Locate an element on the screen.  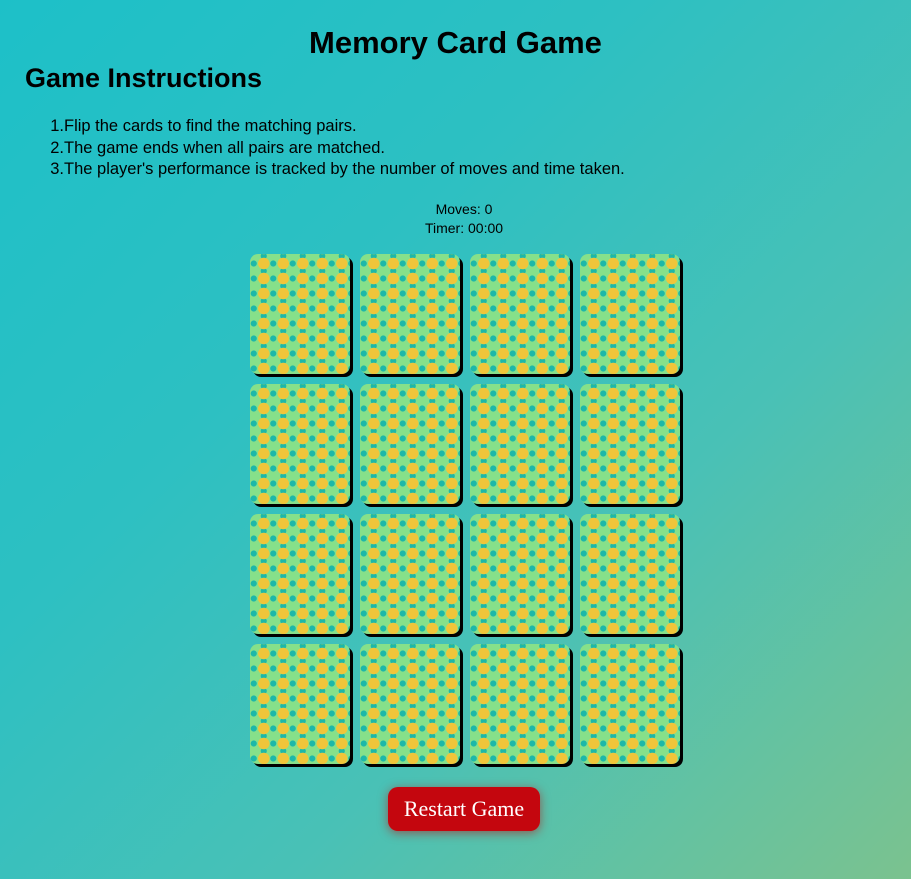
game-title: Memory Card Game is located at coordinates (455, 42).